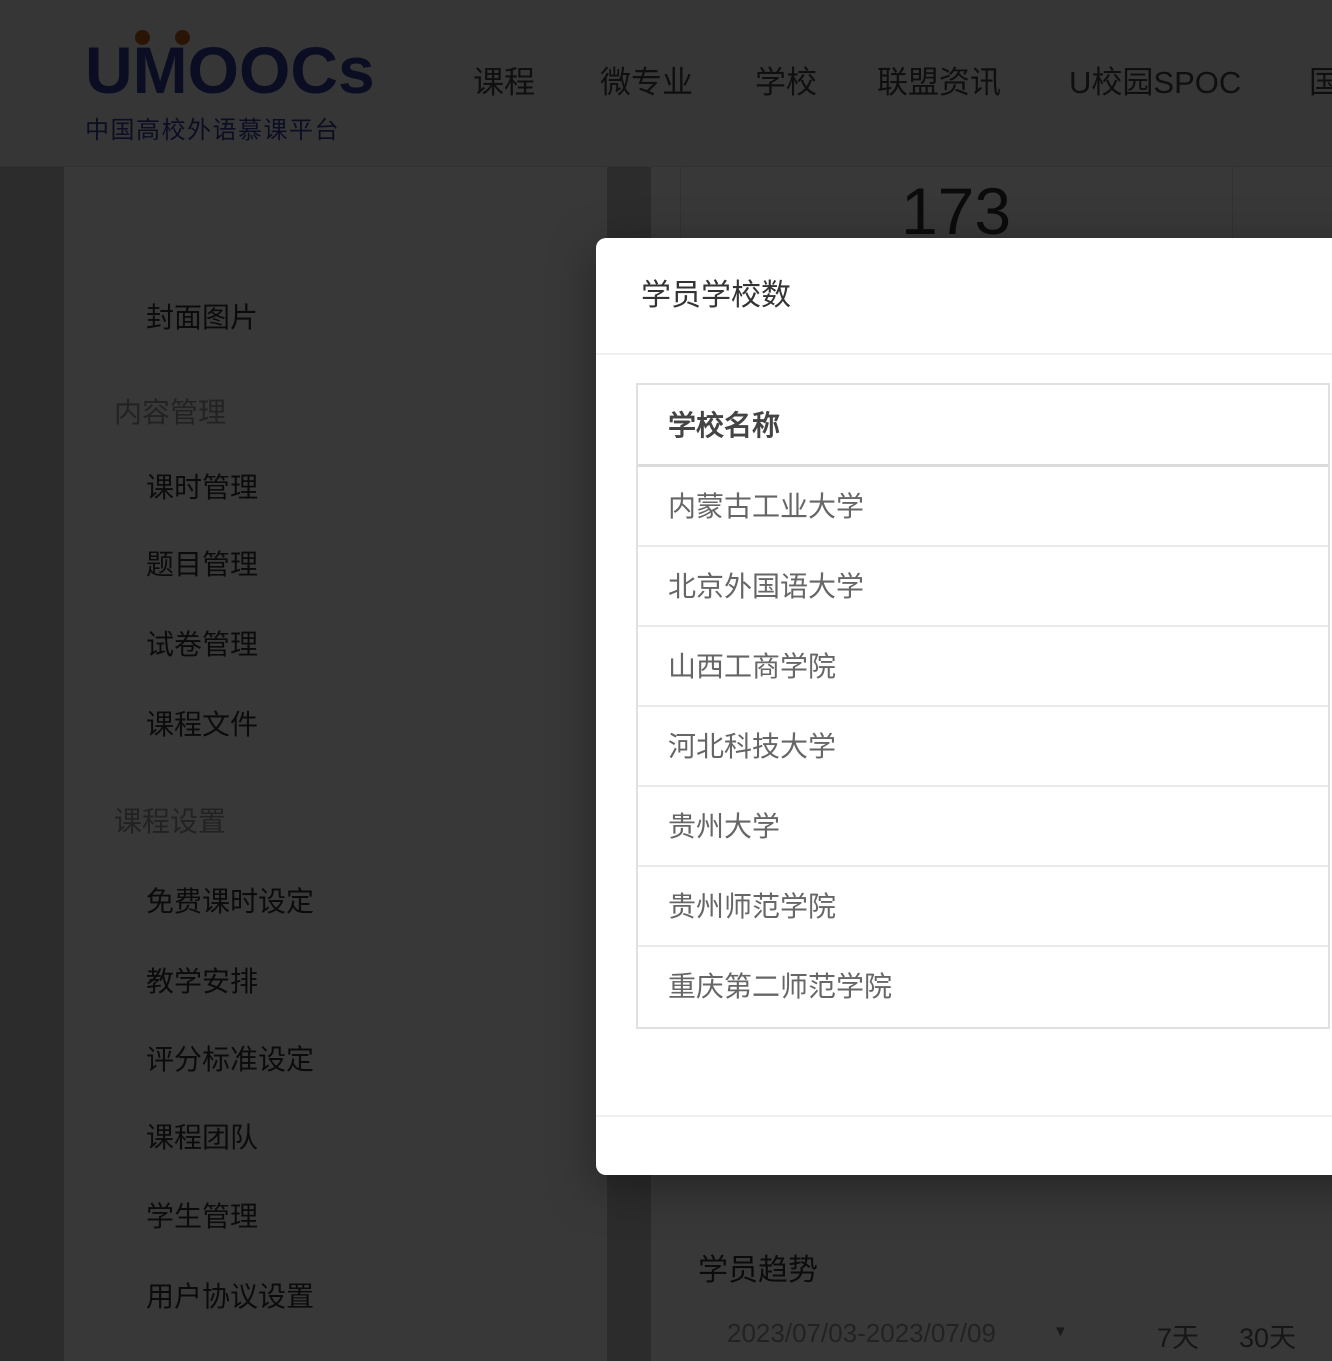 Image resolution: width=1332 pixels, height=1361 pixels. I want to click on modal-title: 学员学校数, so click(716, 295).